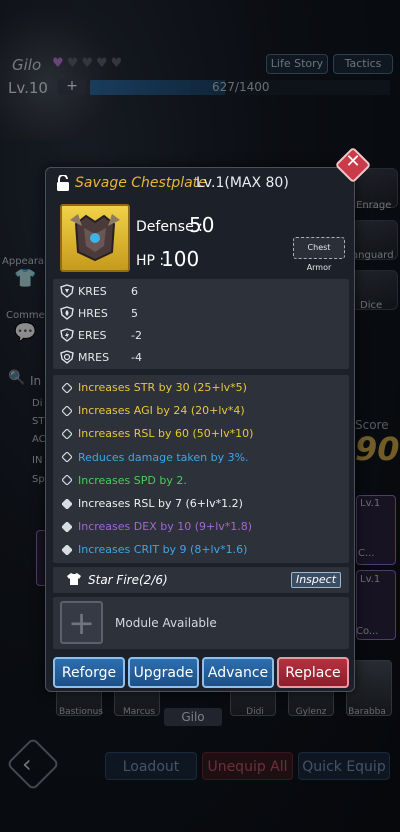 The width and height of the screenshot is (400, 832). Describe the element at coordinates (160, 503) in the screenshot. I see `bonus-stat-text: Increases RSL by 7 (6+lv*1.2)` at that location.